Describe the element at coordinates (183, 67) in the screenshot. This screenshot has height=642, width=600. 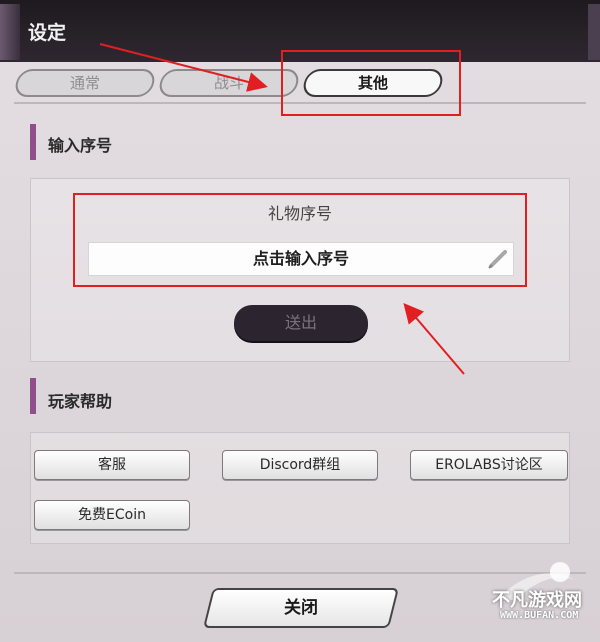
I see `annotation-arrow-tab` at that location.